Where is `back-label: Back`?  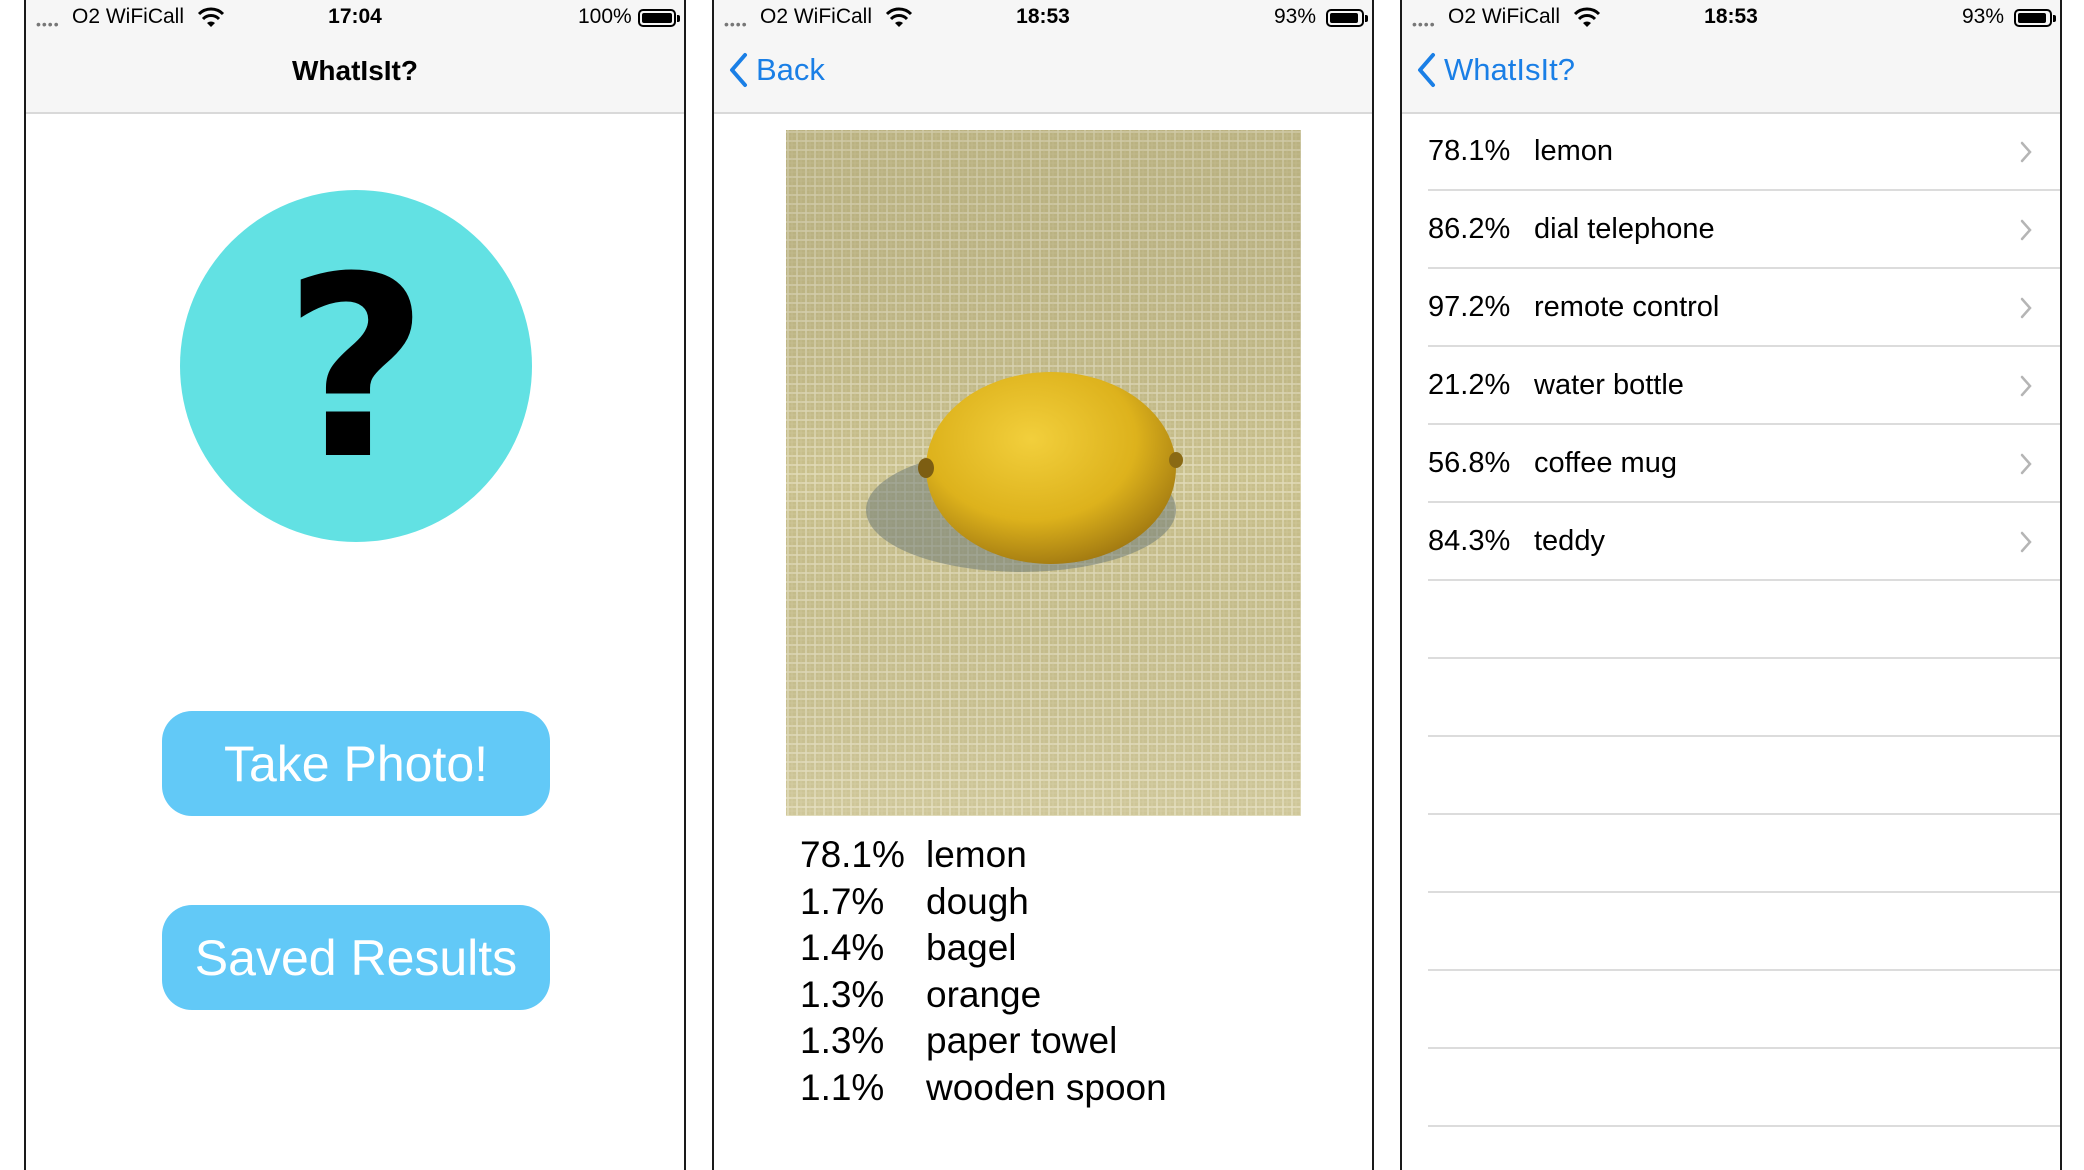 back-label: Back is located at coordinates (790, 69).